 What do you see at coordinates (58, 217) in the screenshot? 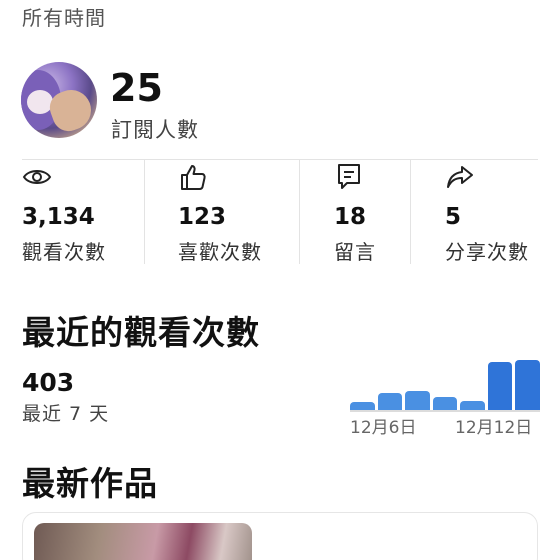
I see `stat-value: 3,134` at bounding box center [58, 217].